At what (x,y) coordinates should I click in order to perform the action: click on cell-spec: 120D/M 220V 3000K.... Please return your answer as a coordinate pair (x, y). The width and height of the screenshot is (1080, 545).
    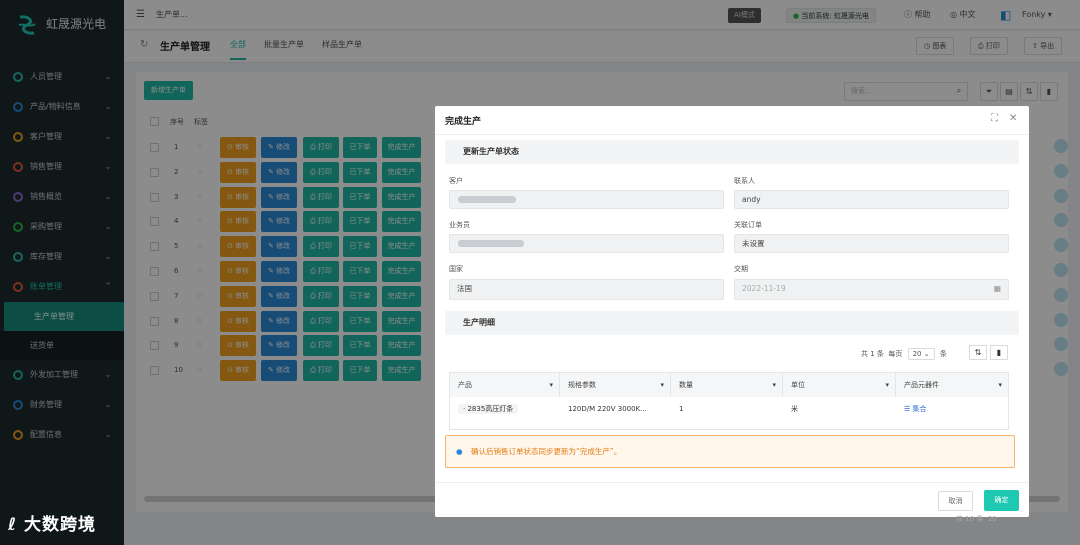
    Looking at the image, I should click on (607, 409).